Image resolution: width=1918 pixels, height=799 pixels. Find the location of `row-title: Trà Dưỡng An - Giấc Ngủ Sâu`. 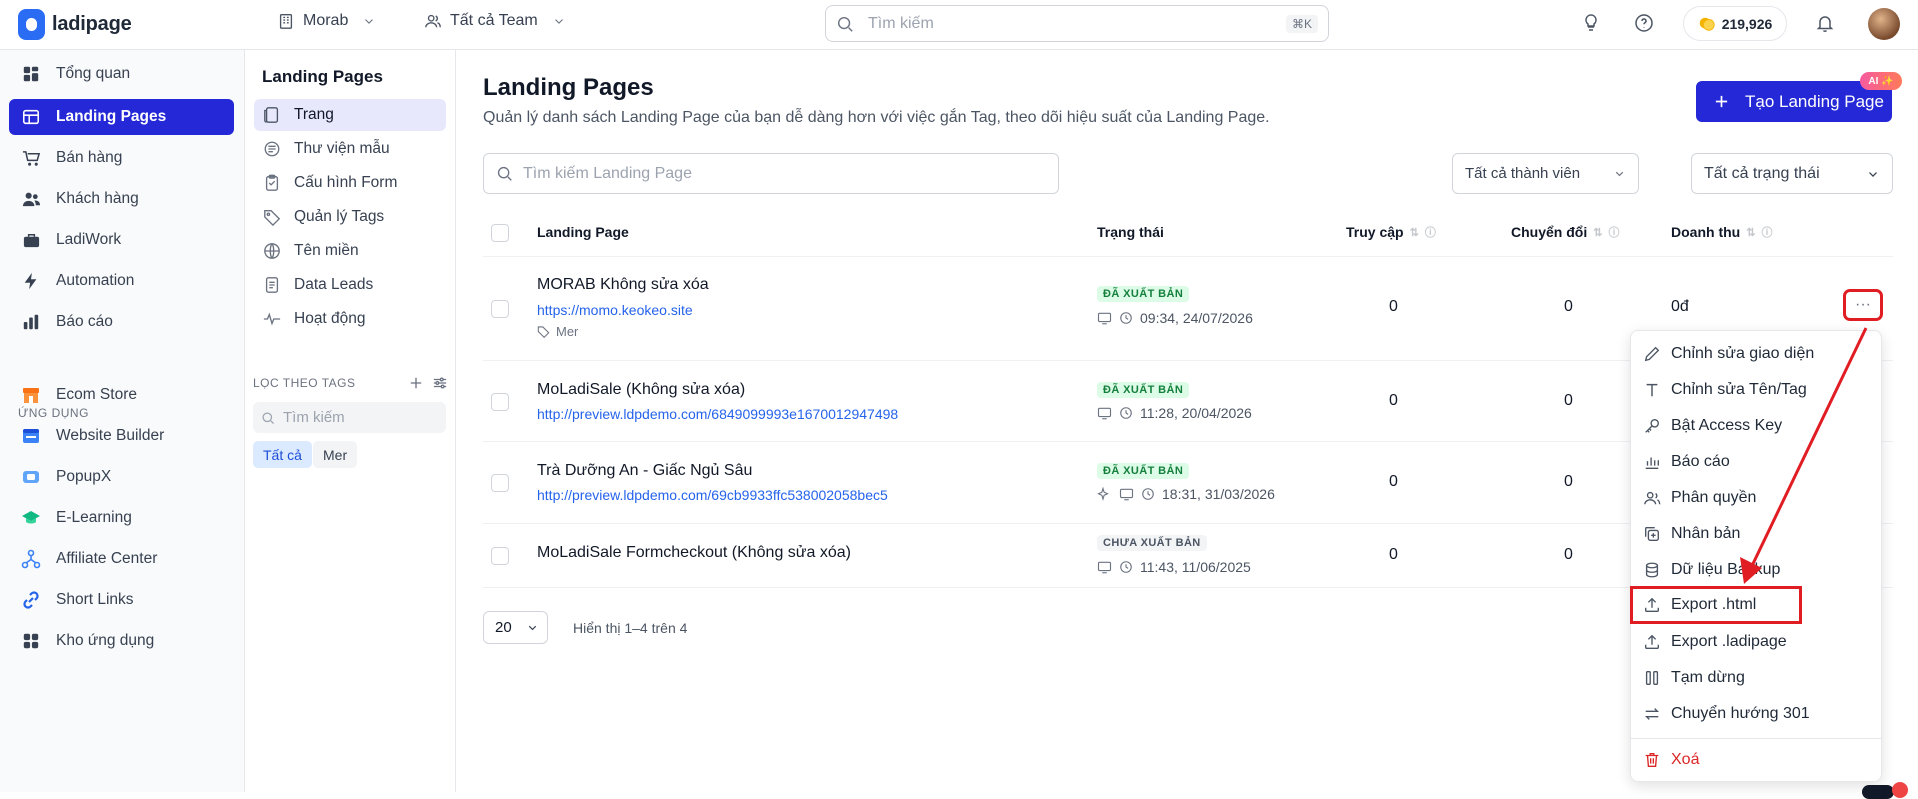

row-title: Trà Dưỡng An - Giấc Ngủ Sâu is located at coordinates (644, 471).